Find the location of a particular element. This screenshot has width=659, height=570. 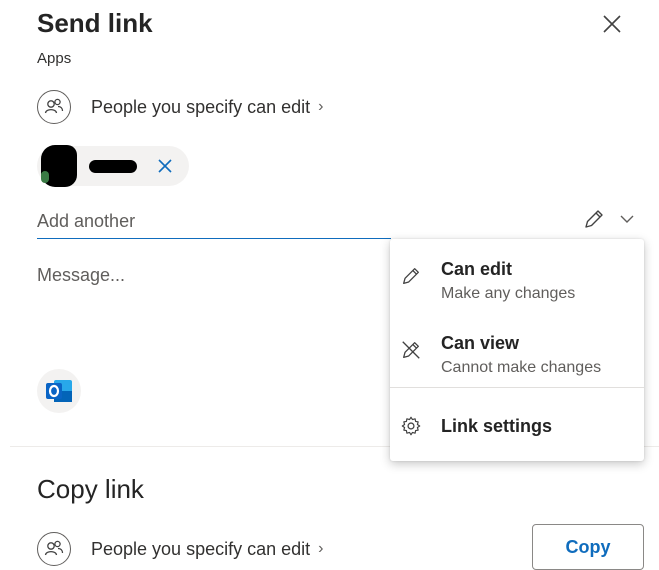

menu-item-can-view: Can view Cannot make changes is located at coordinates (517, 350).